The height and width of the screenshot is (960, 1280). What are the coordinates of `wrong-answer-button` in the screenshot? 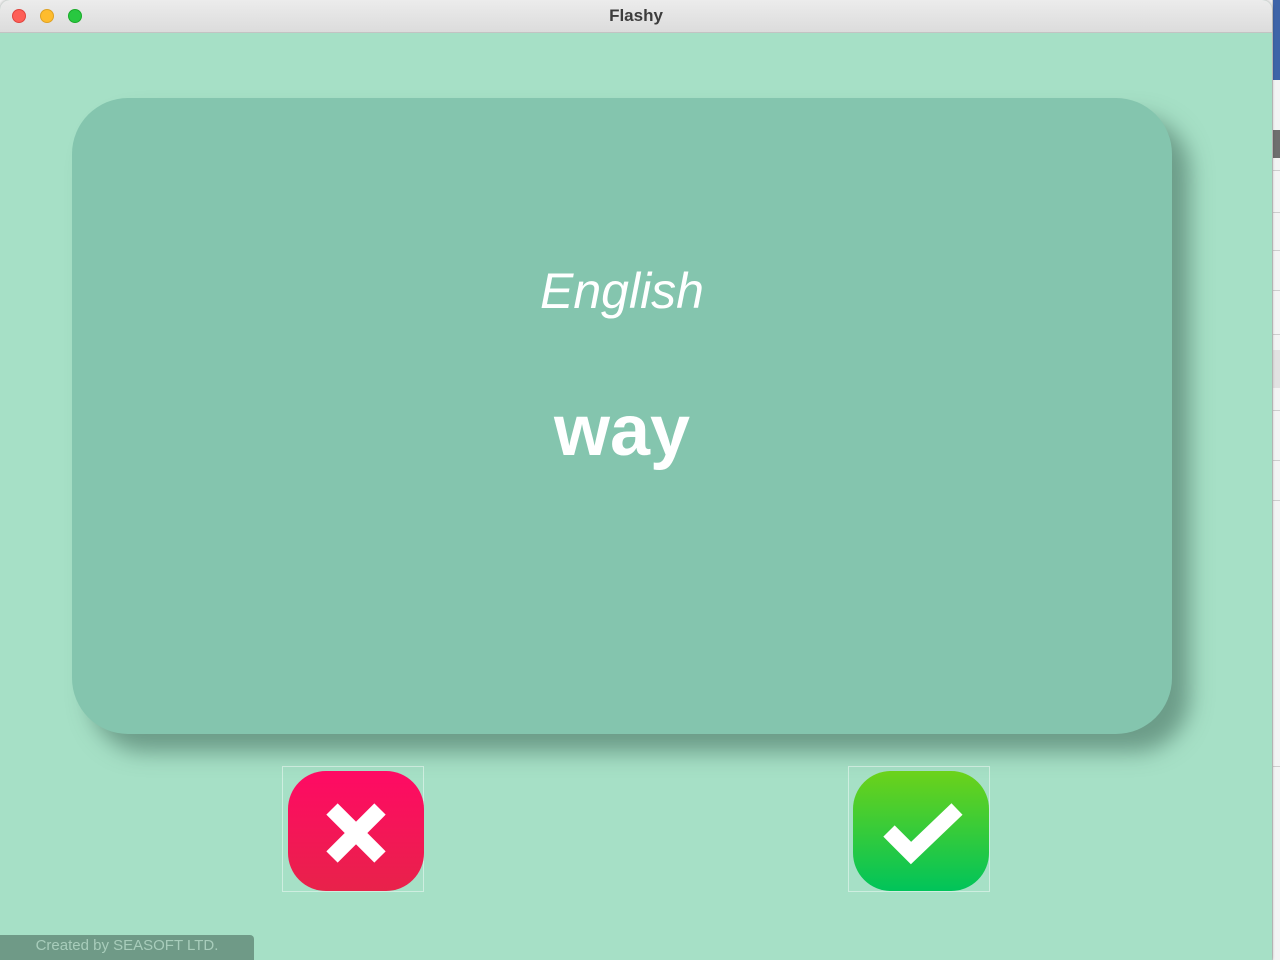 It's located at (353, 829).